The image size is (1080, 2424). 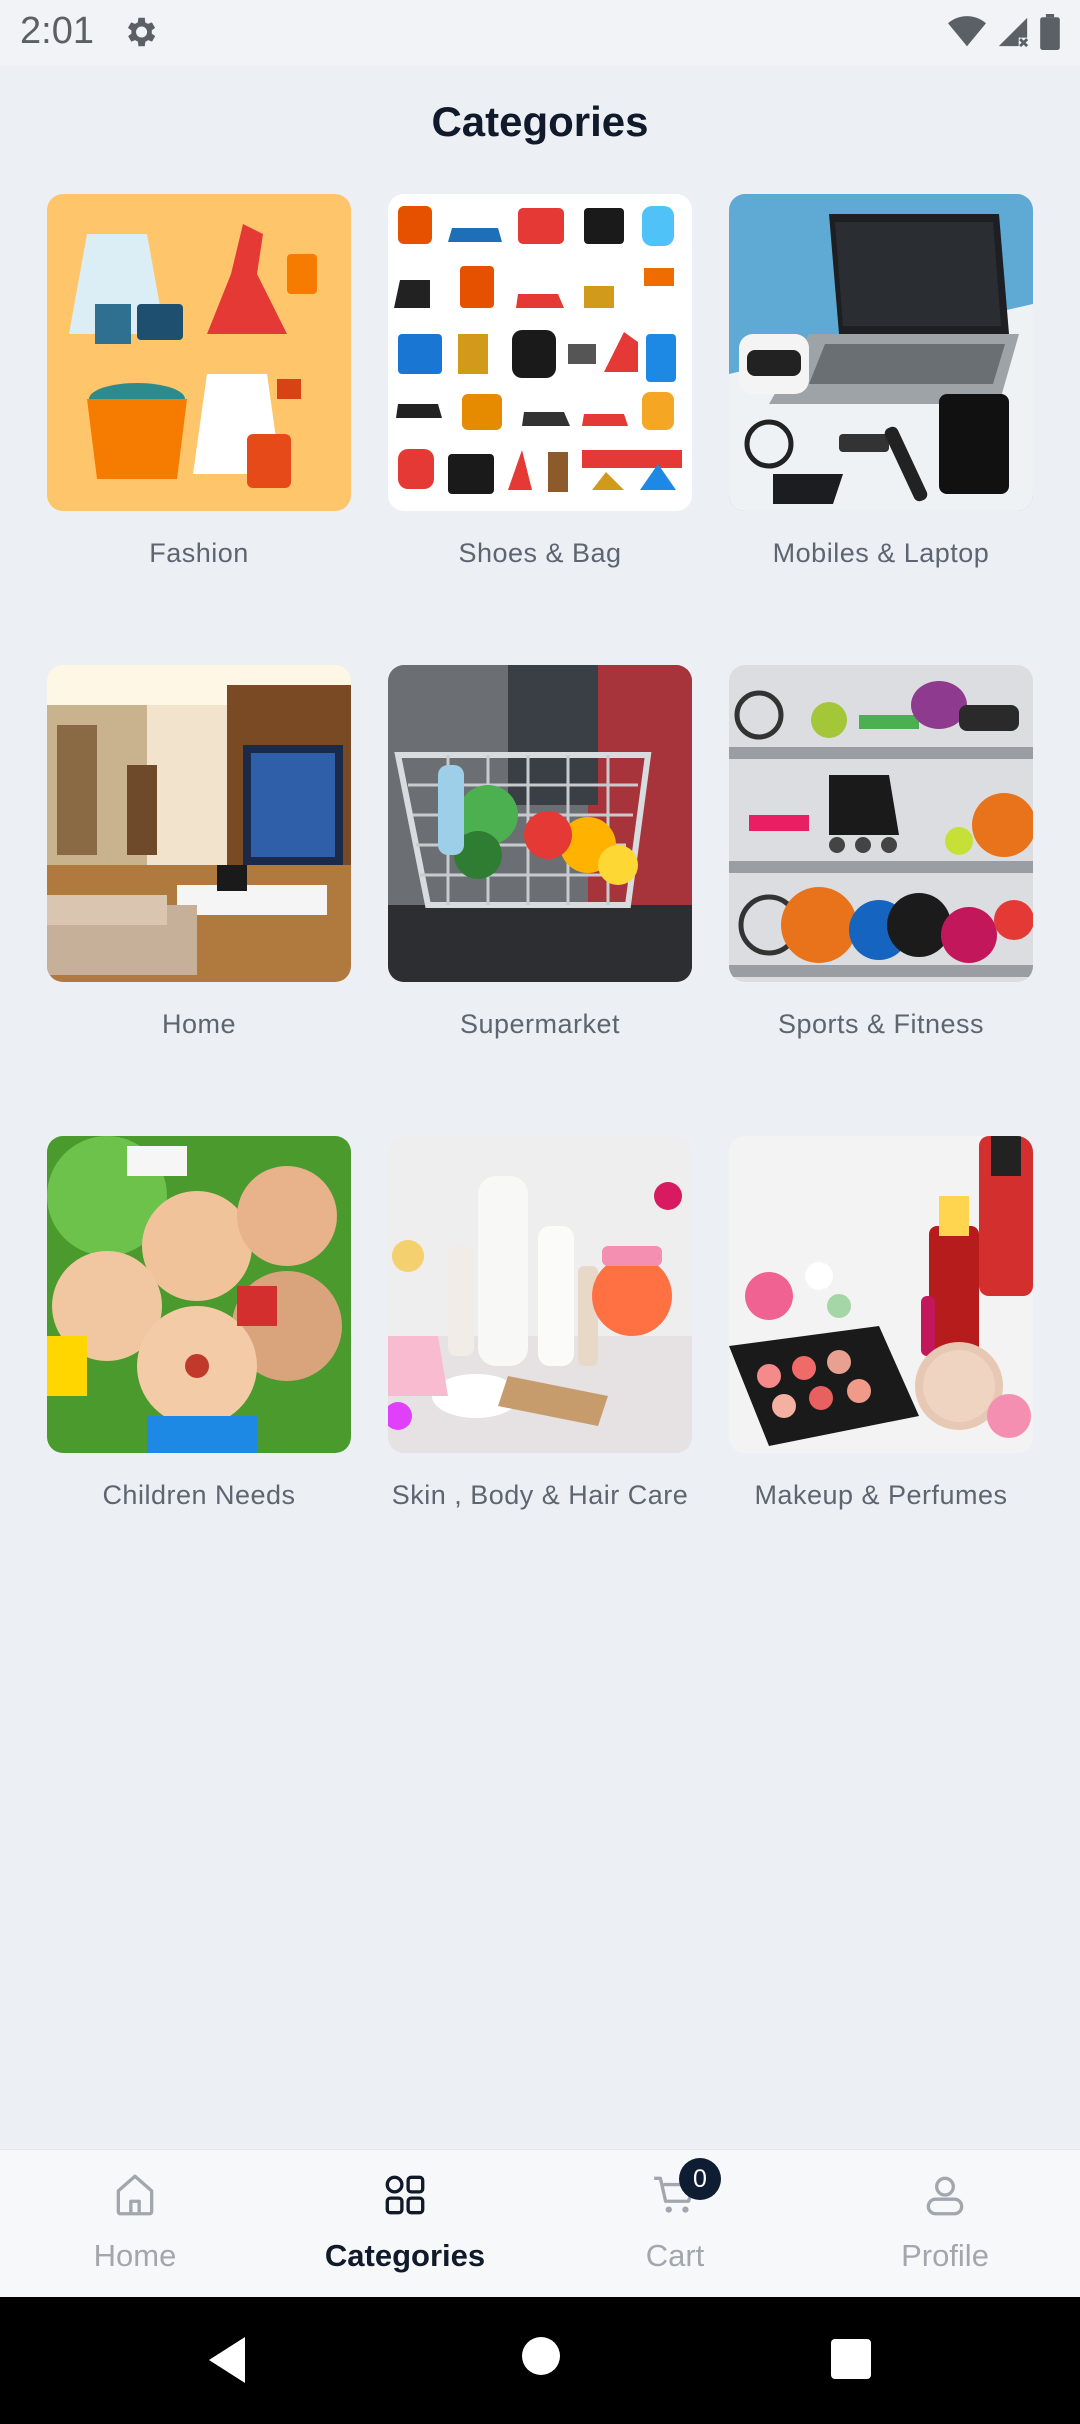 I want to click on signal-icon, so click(x=1013, y=32).